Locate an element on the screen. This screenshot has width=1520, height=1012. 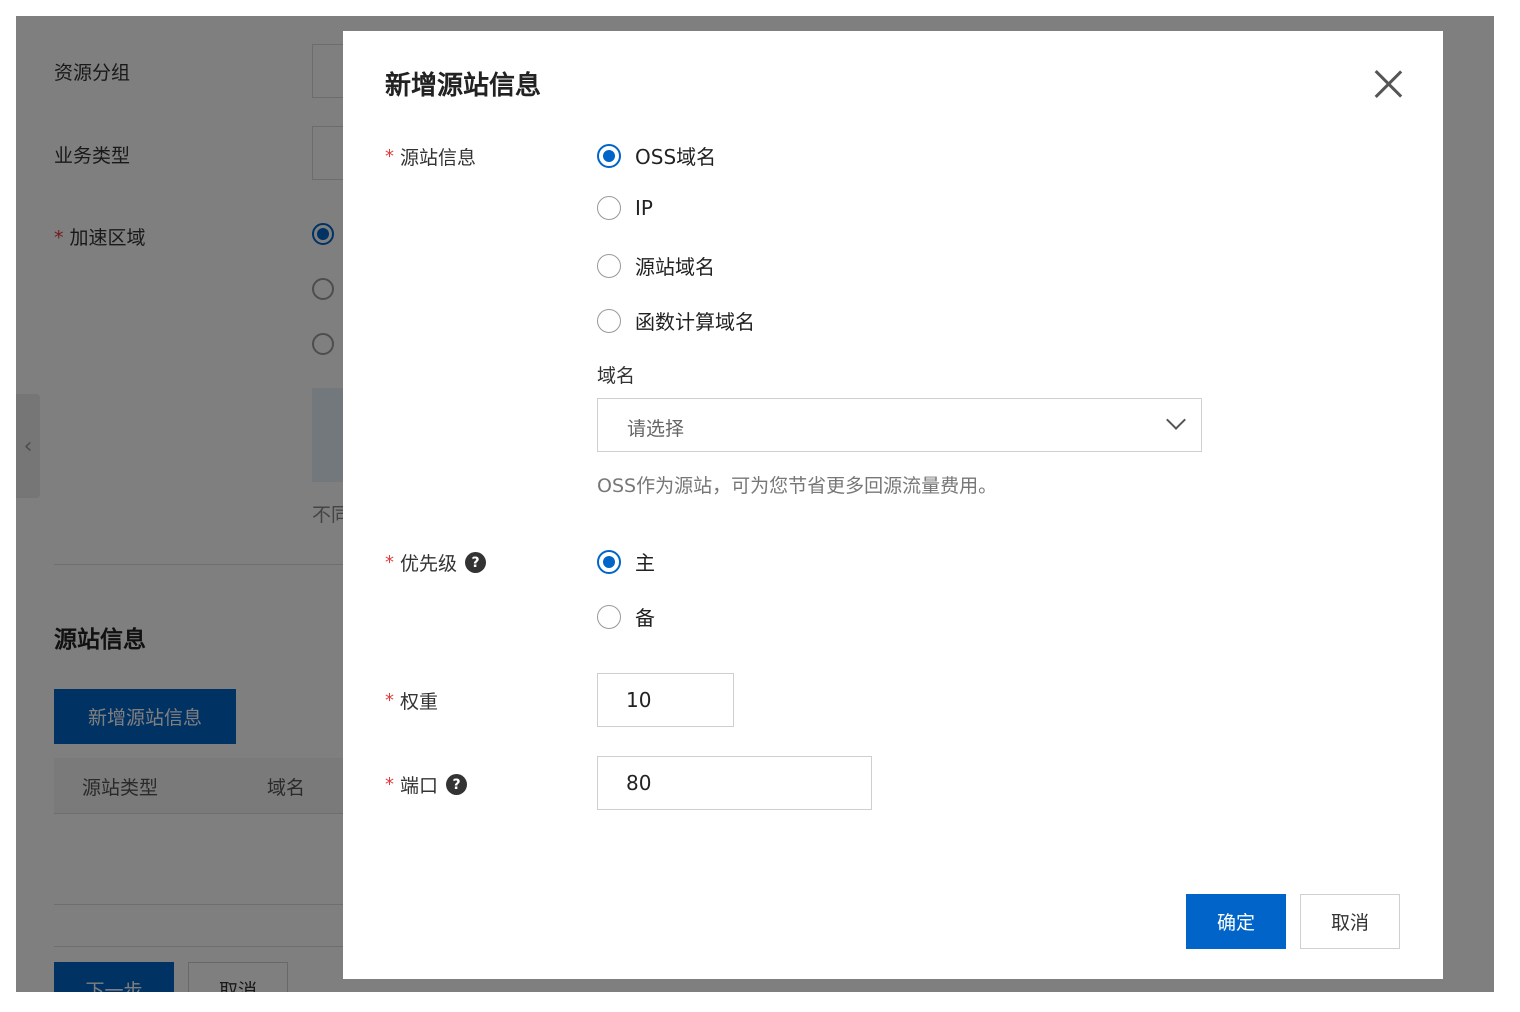
origin-option-fc-domain: 函数计算域名 is located at coordinates (676, 320).